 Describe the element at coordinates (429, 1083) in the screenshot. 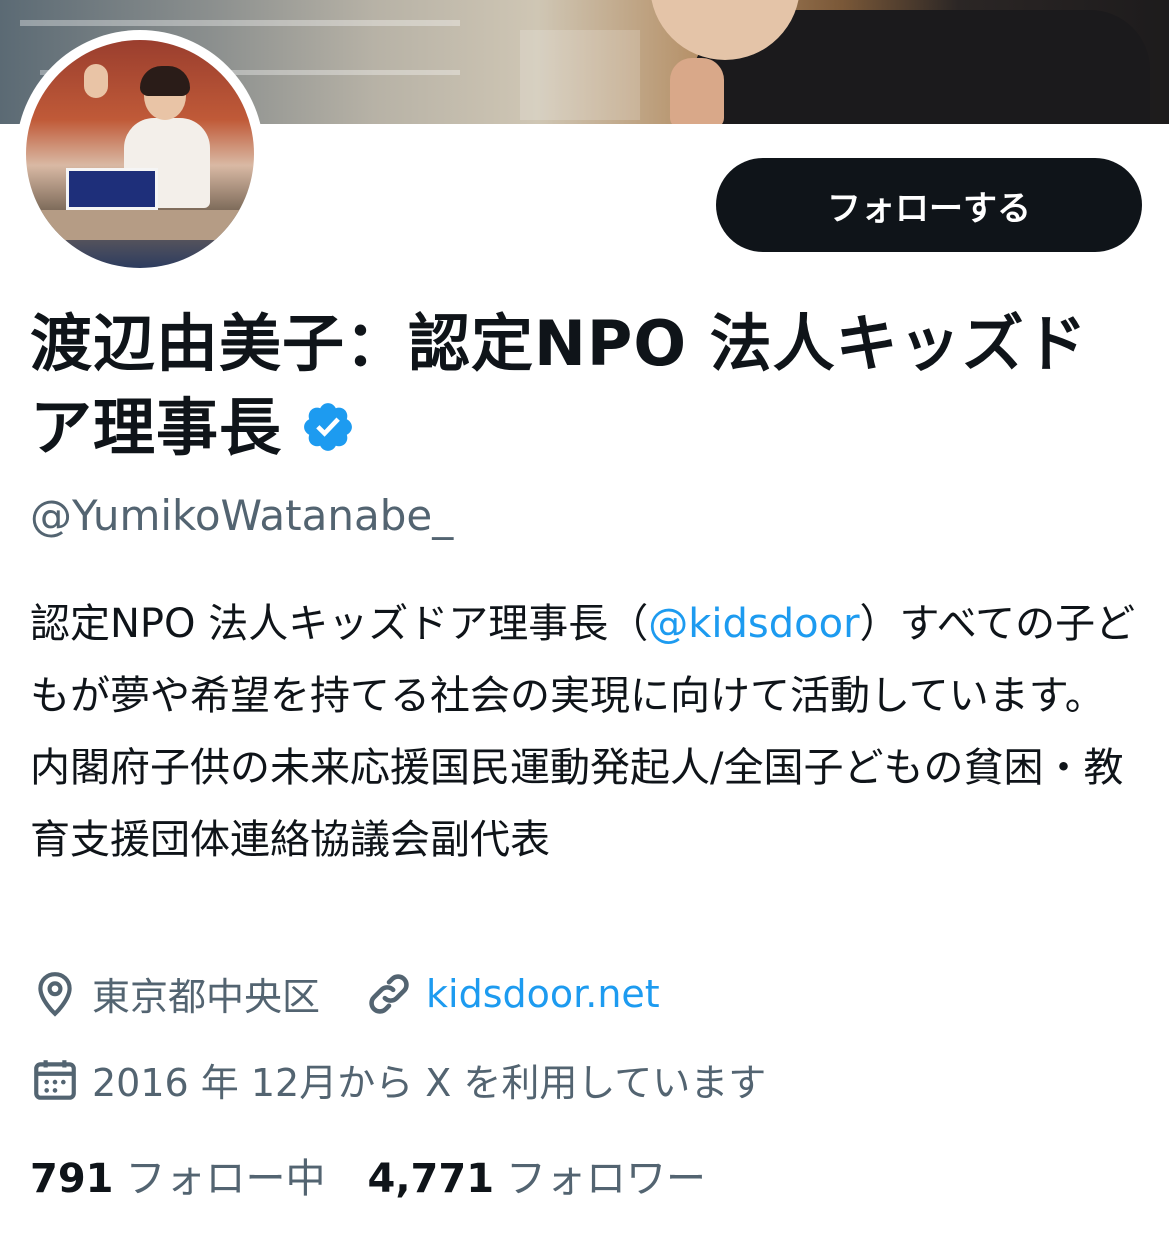

I see `joined-text: 2016 年 12月から X を利用しています` at that location.